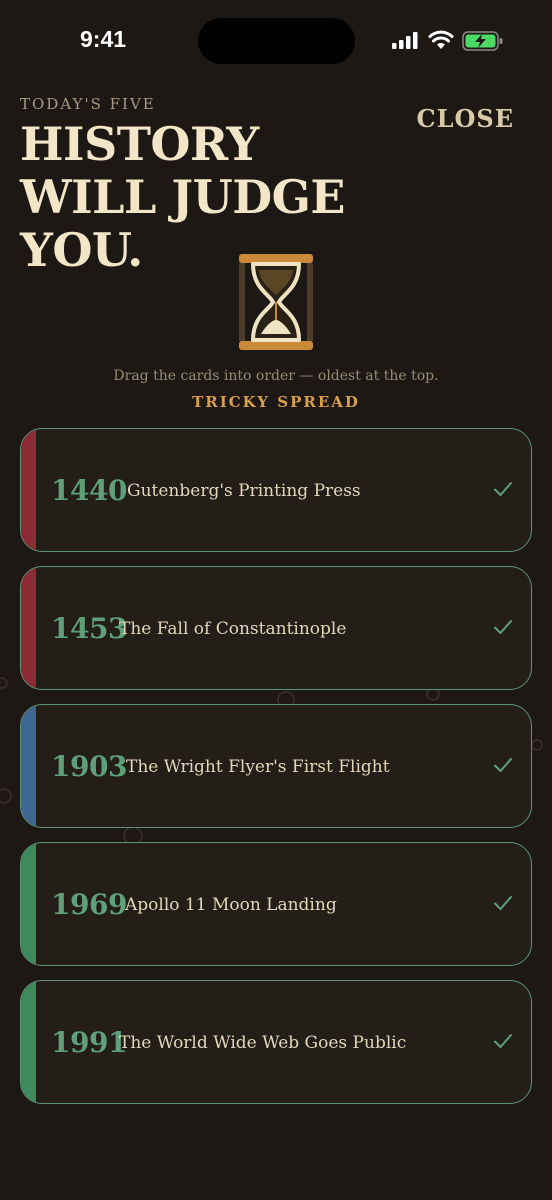 The image size is (552, 1200). I want to click on card-title: The Fall of Constantinople, so click(233, 629).